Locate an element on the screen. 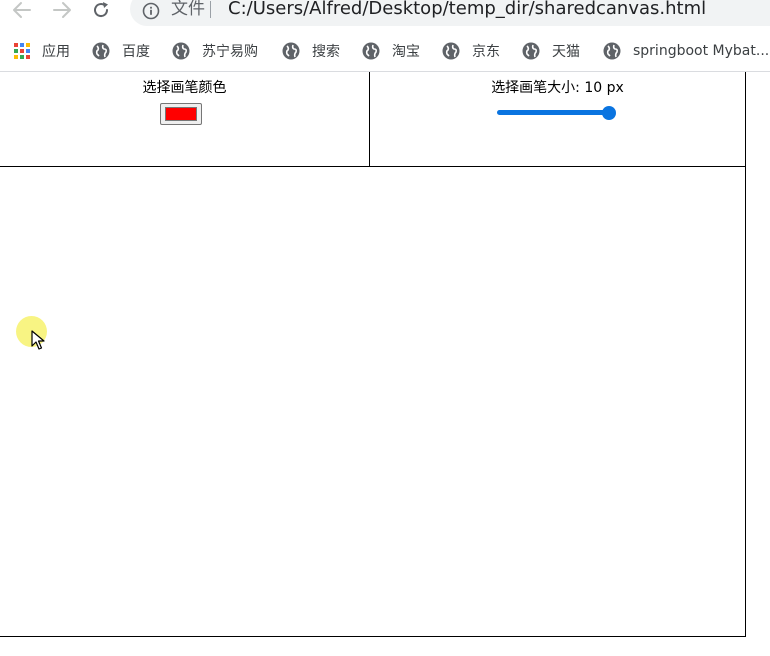 The height and width of the screenshot is (656, 770). reload-button is located at coordinates (101, 10).